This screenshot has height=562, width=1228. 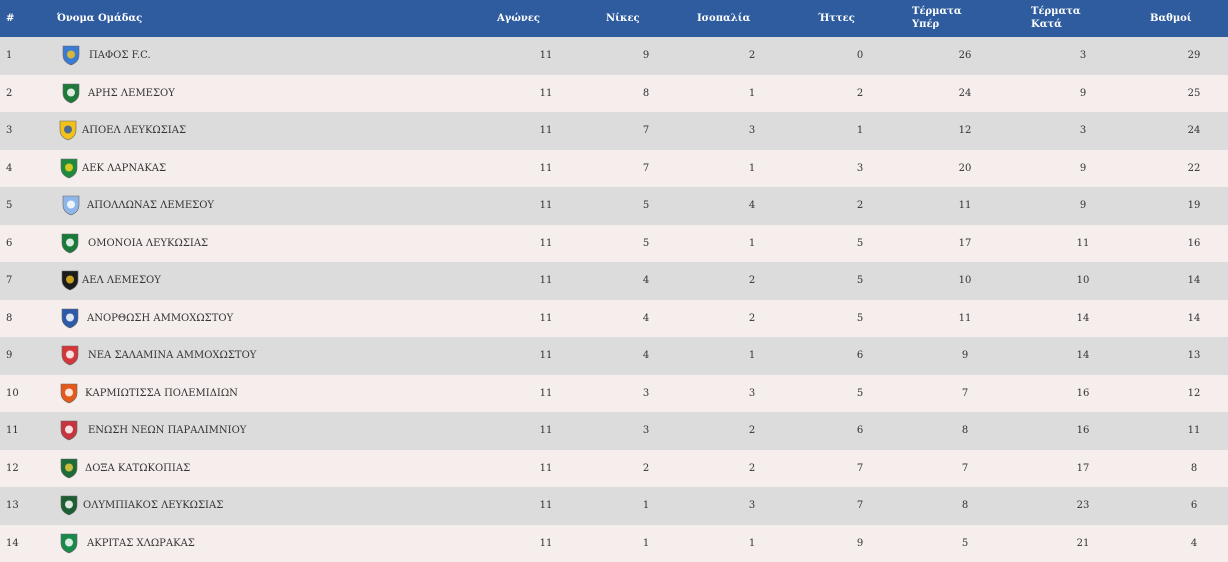 I want to click on rank-cell: 9, so click(x=9, y=355).